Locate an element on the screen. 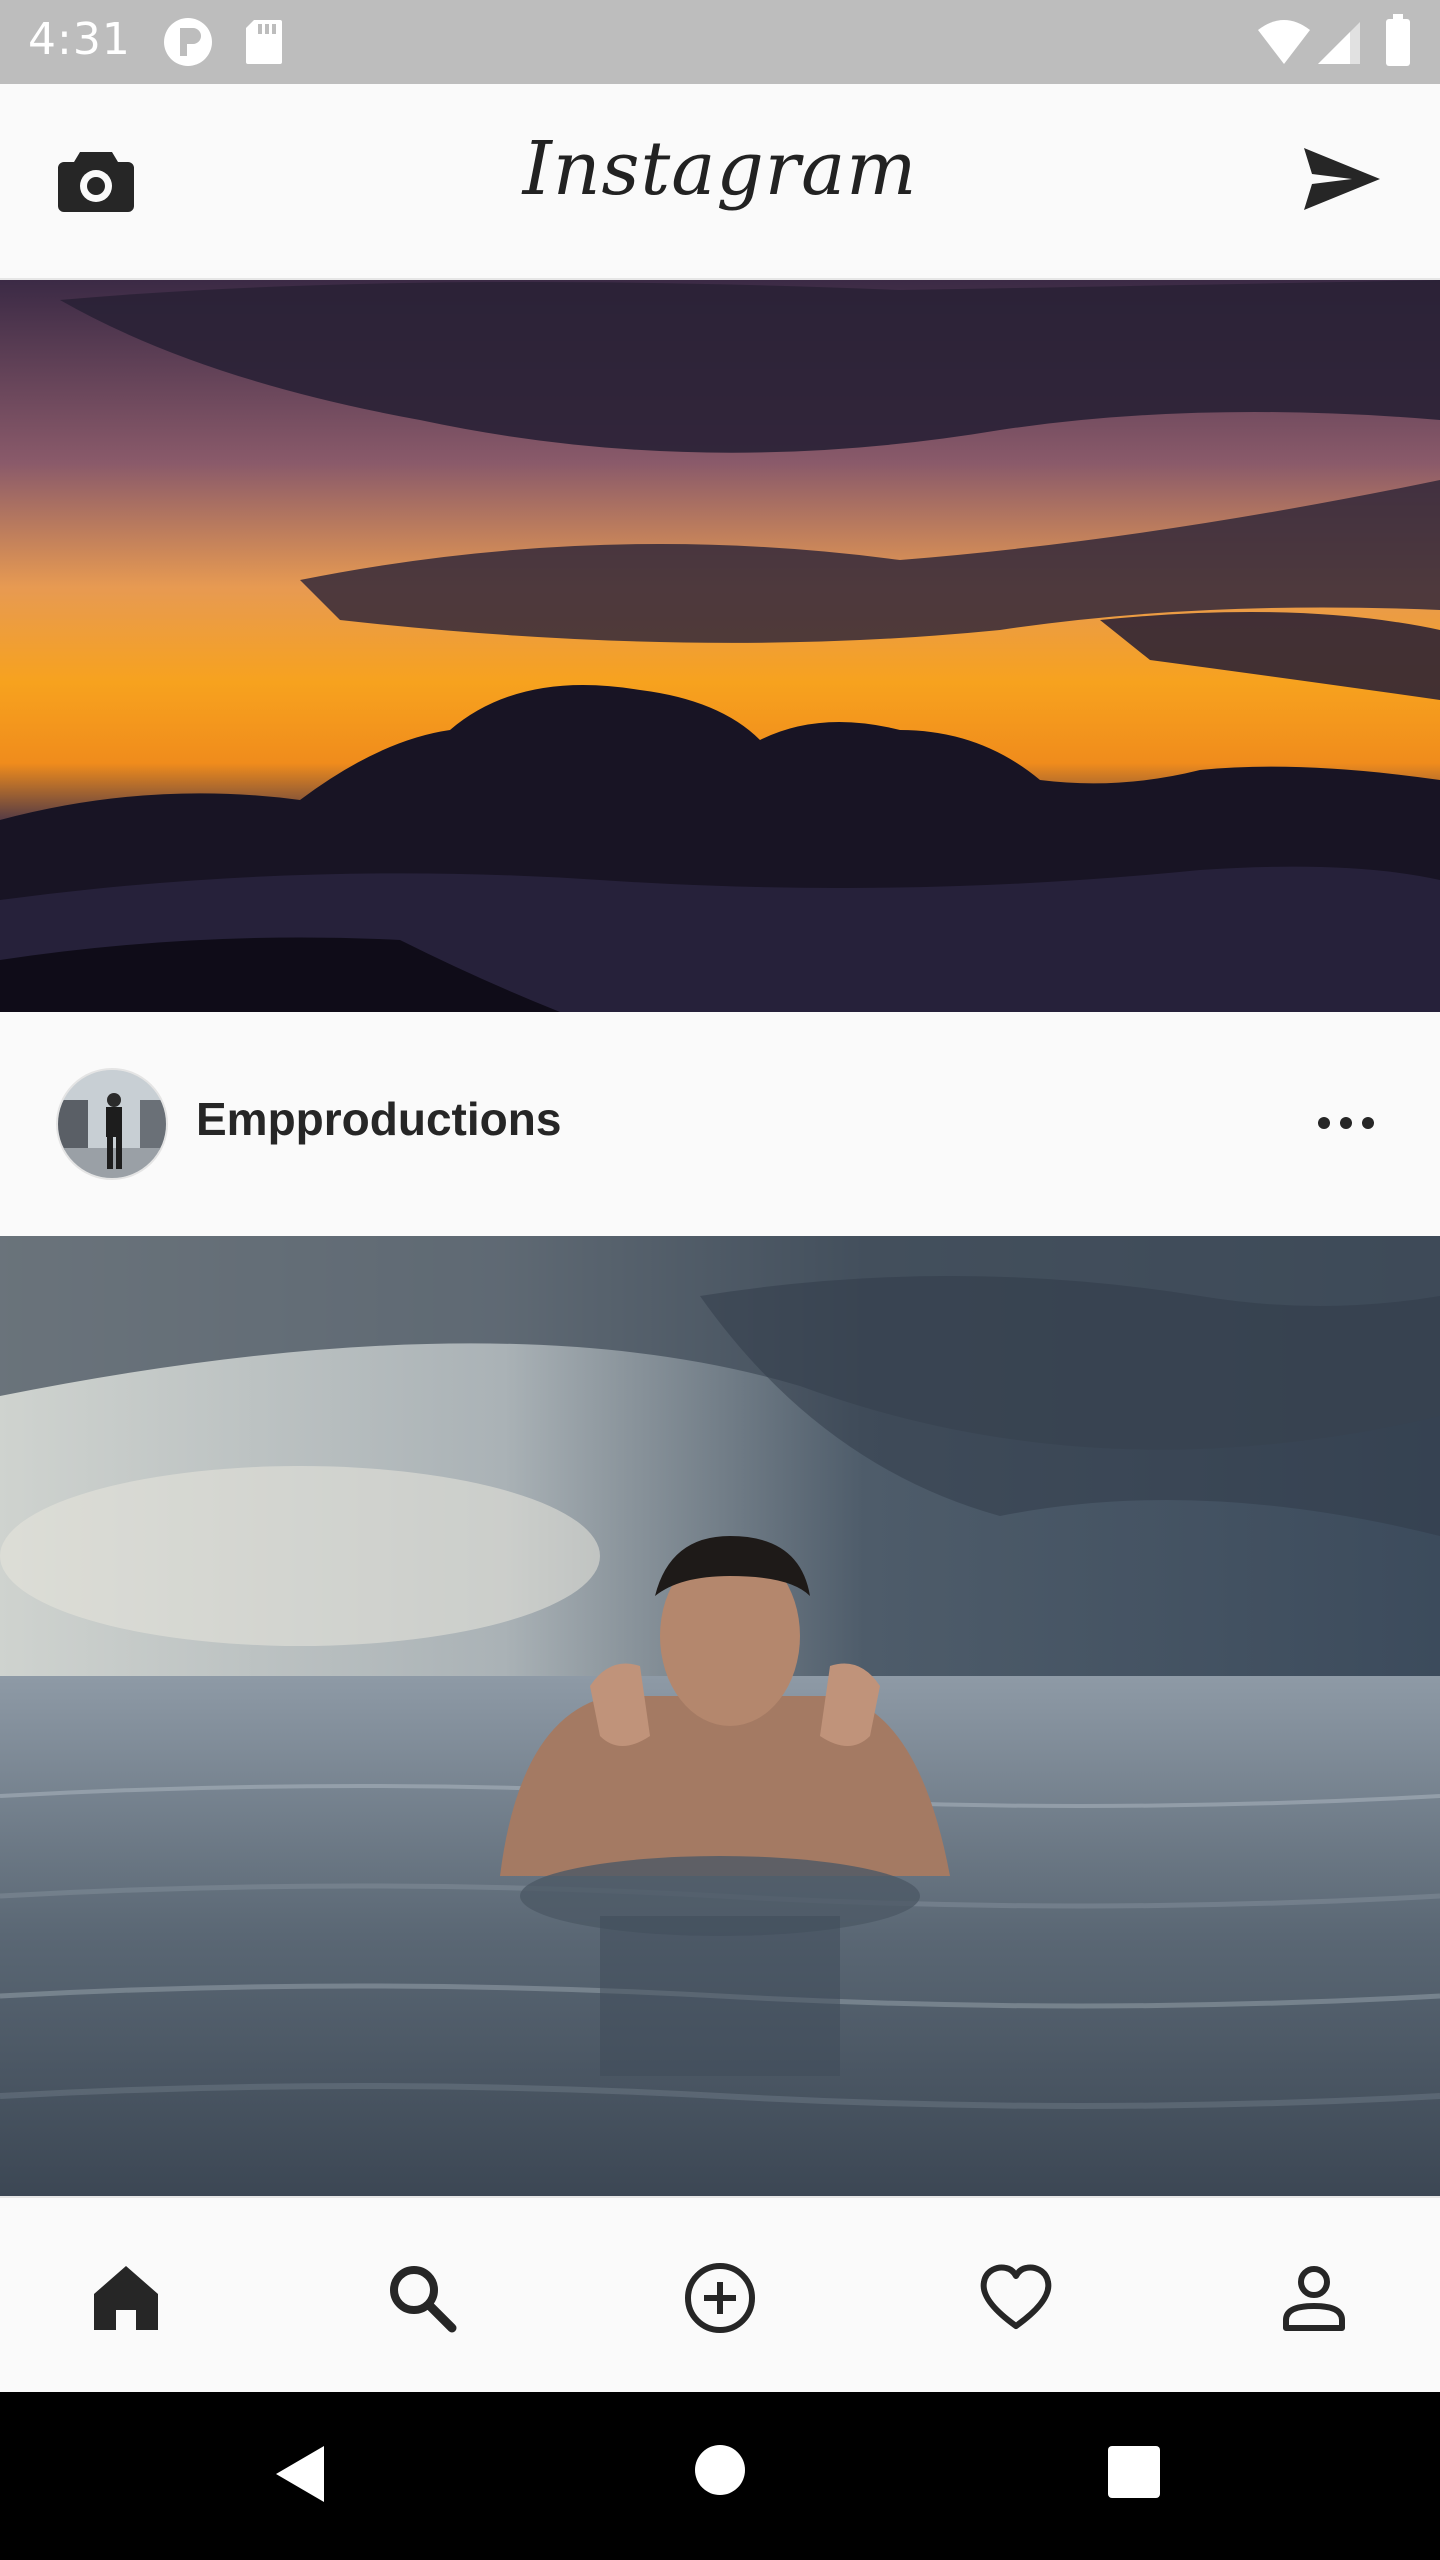  wifi-icon is located at coordinates (1284, 44).